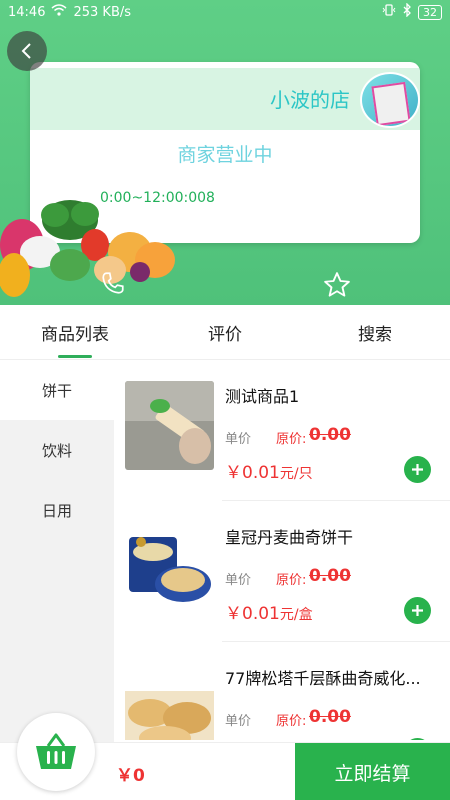  What do you see at coordinates (57, 390) in the screenshot?
I see `category-biscuits: 饼干` at bounding box center [57, 390].